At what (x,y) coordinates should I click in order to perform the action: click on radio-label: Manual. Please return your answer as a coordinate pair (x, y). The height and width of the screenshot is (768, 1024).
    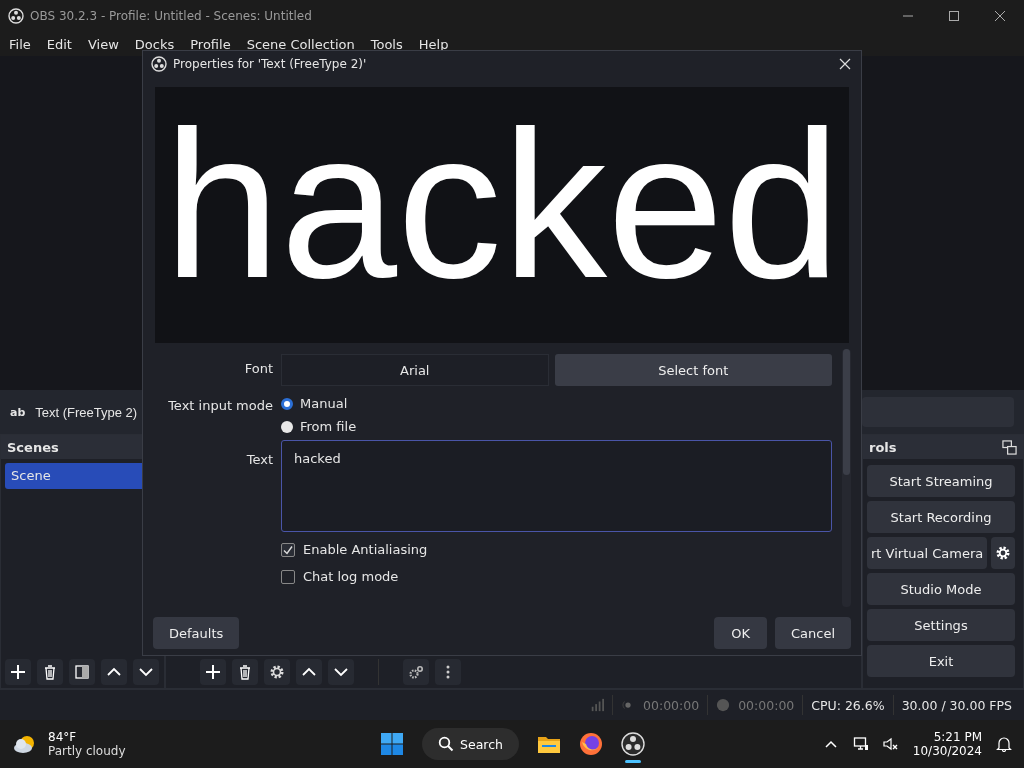
    Looking at the image, I should click on (324, 403).